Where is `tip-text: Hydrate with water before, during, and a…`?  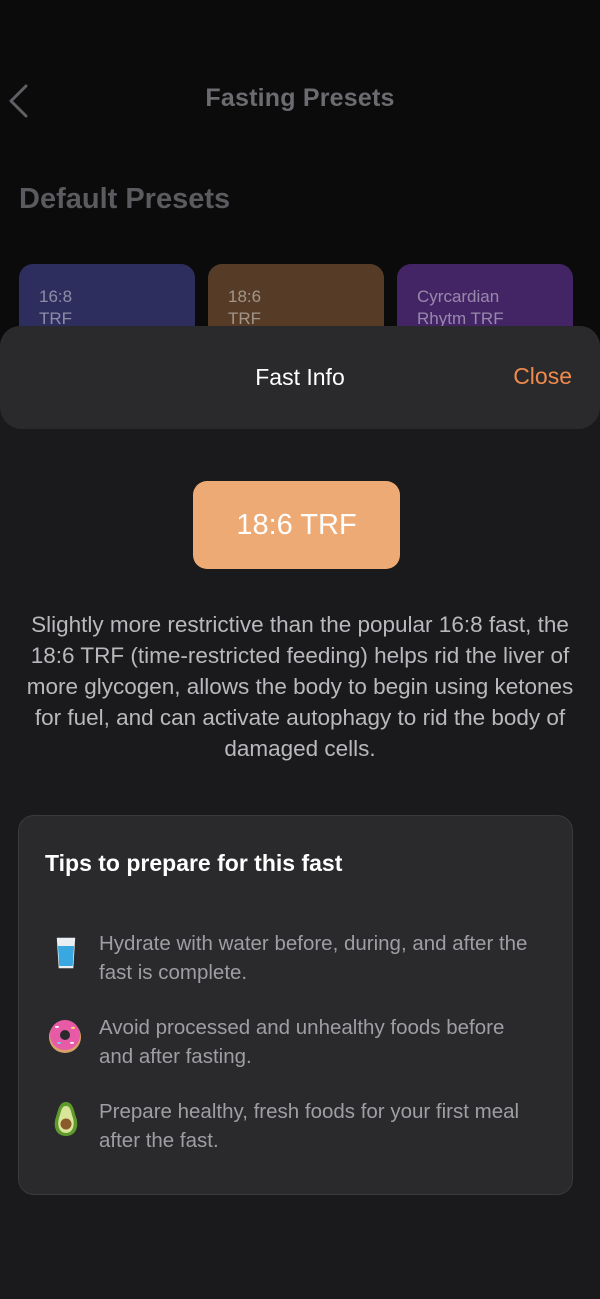
tip-text: Hydrate with water before, during, and a… is located at coordinates (313, 958).